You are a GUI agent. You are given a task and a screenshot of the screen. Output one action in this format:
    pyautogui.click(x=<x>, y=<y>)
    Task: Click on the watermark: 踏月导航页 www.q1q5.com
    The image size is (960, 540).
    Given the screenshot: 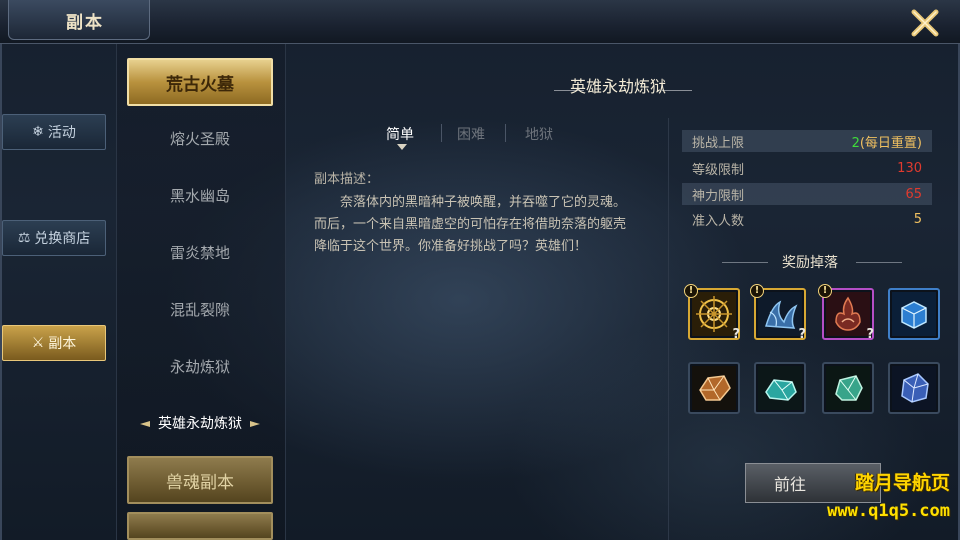 What is the action you would take?
    pyautogui.click(x=855, y=494)
    